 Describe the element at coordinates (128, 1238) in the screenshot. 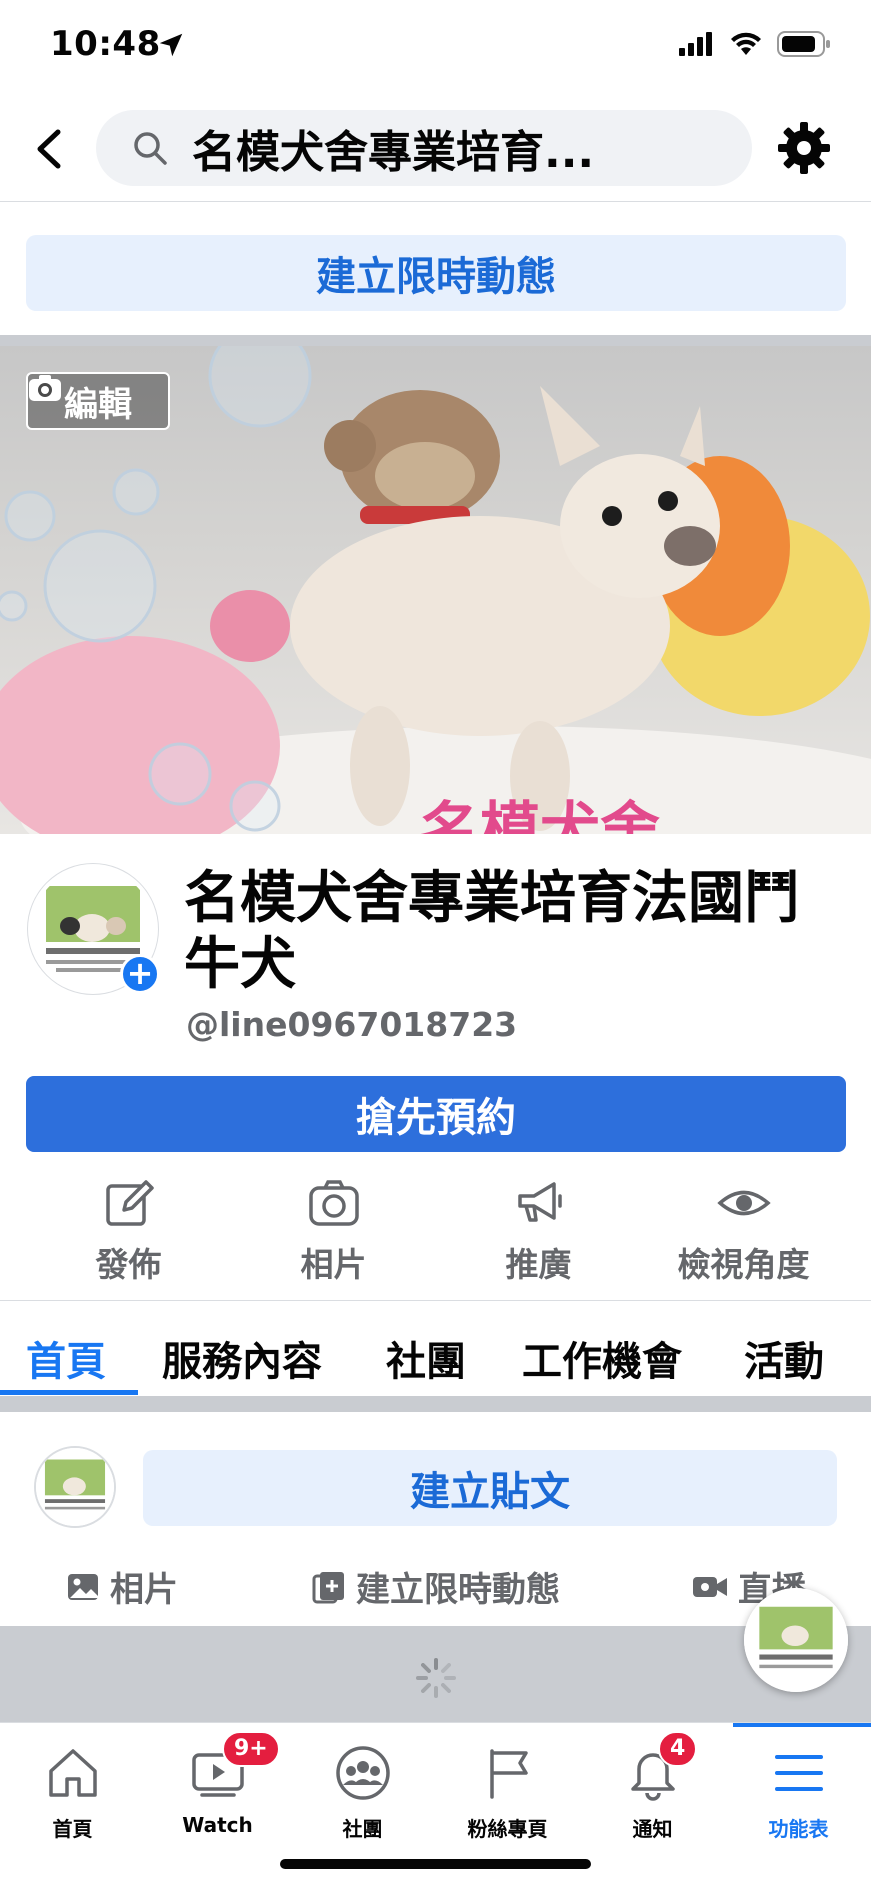

I see `action-publish: 發佈` at that location.